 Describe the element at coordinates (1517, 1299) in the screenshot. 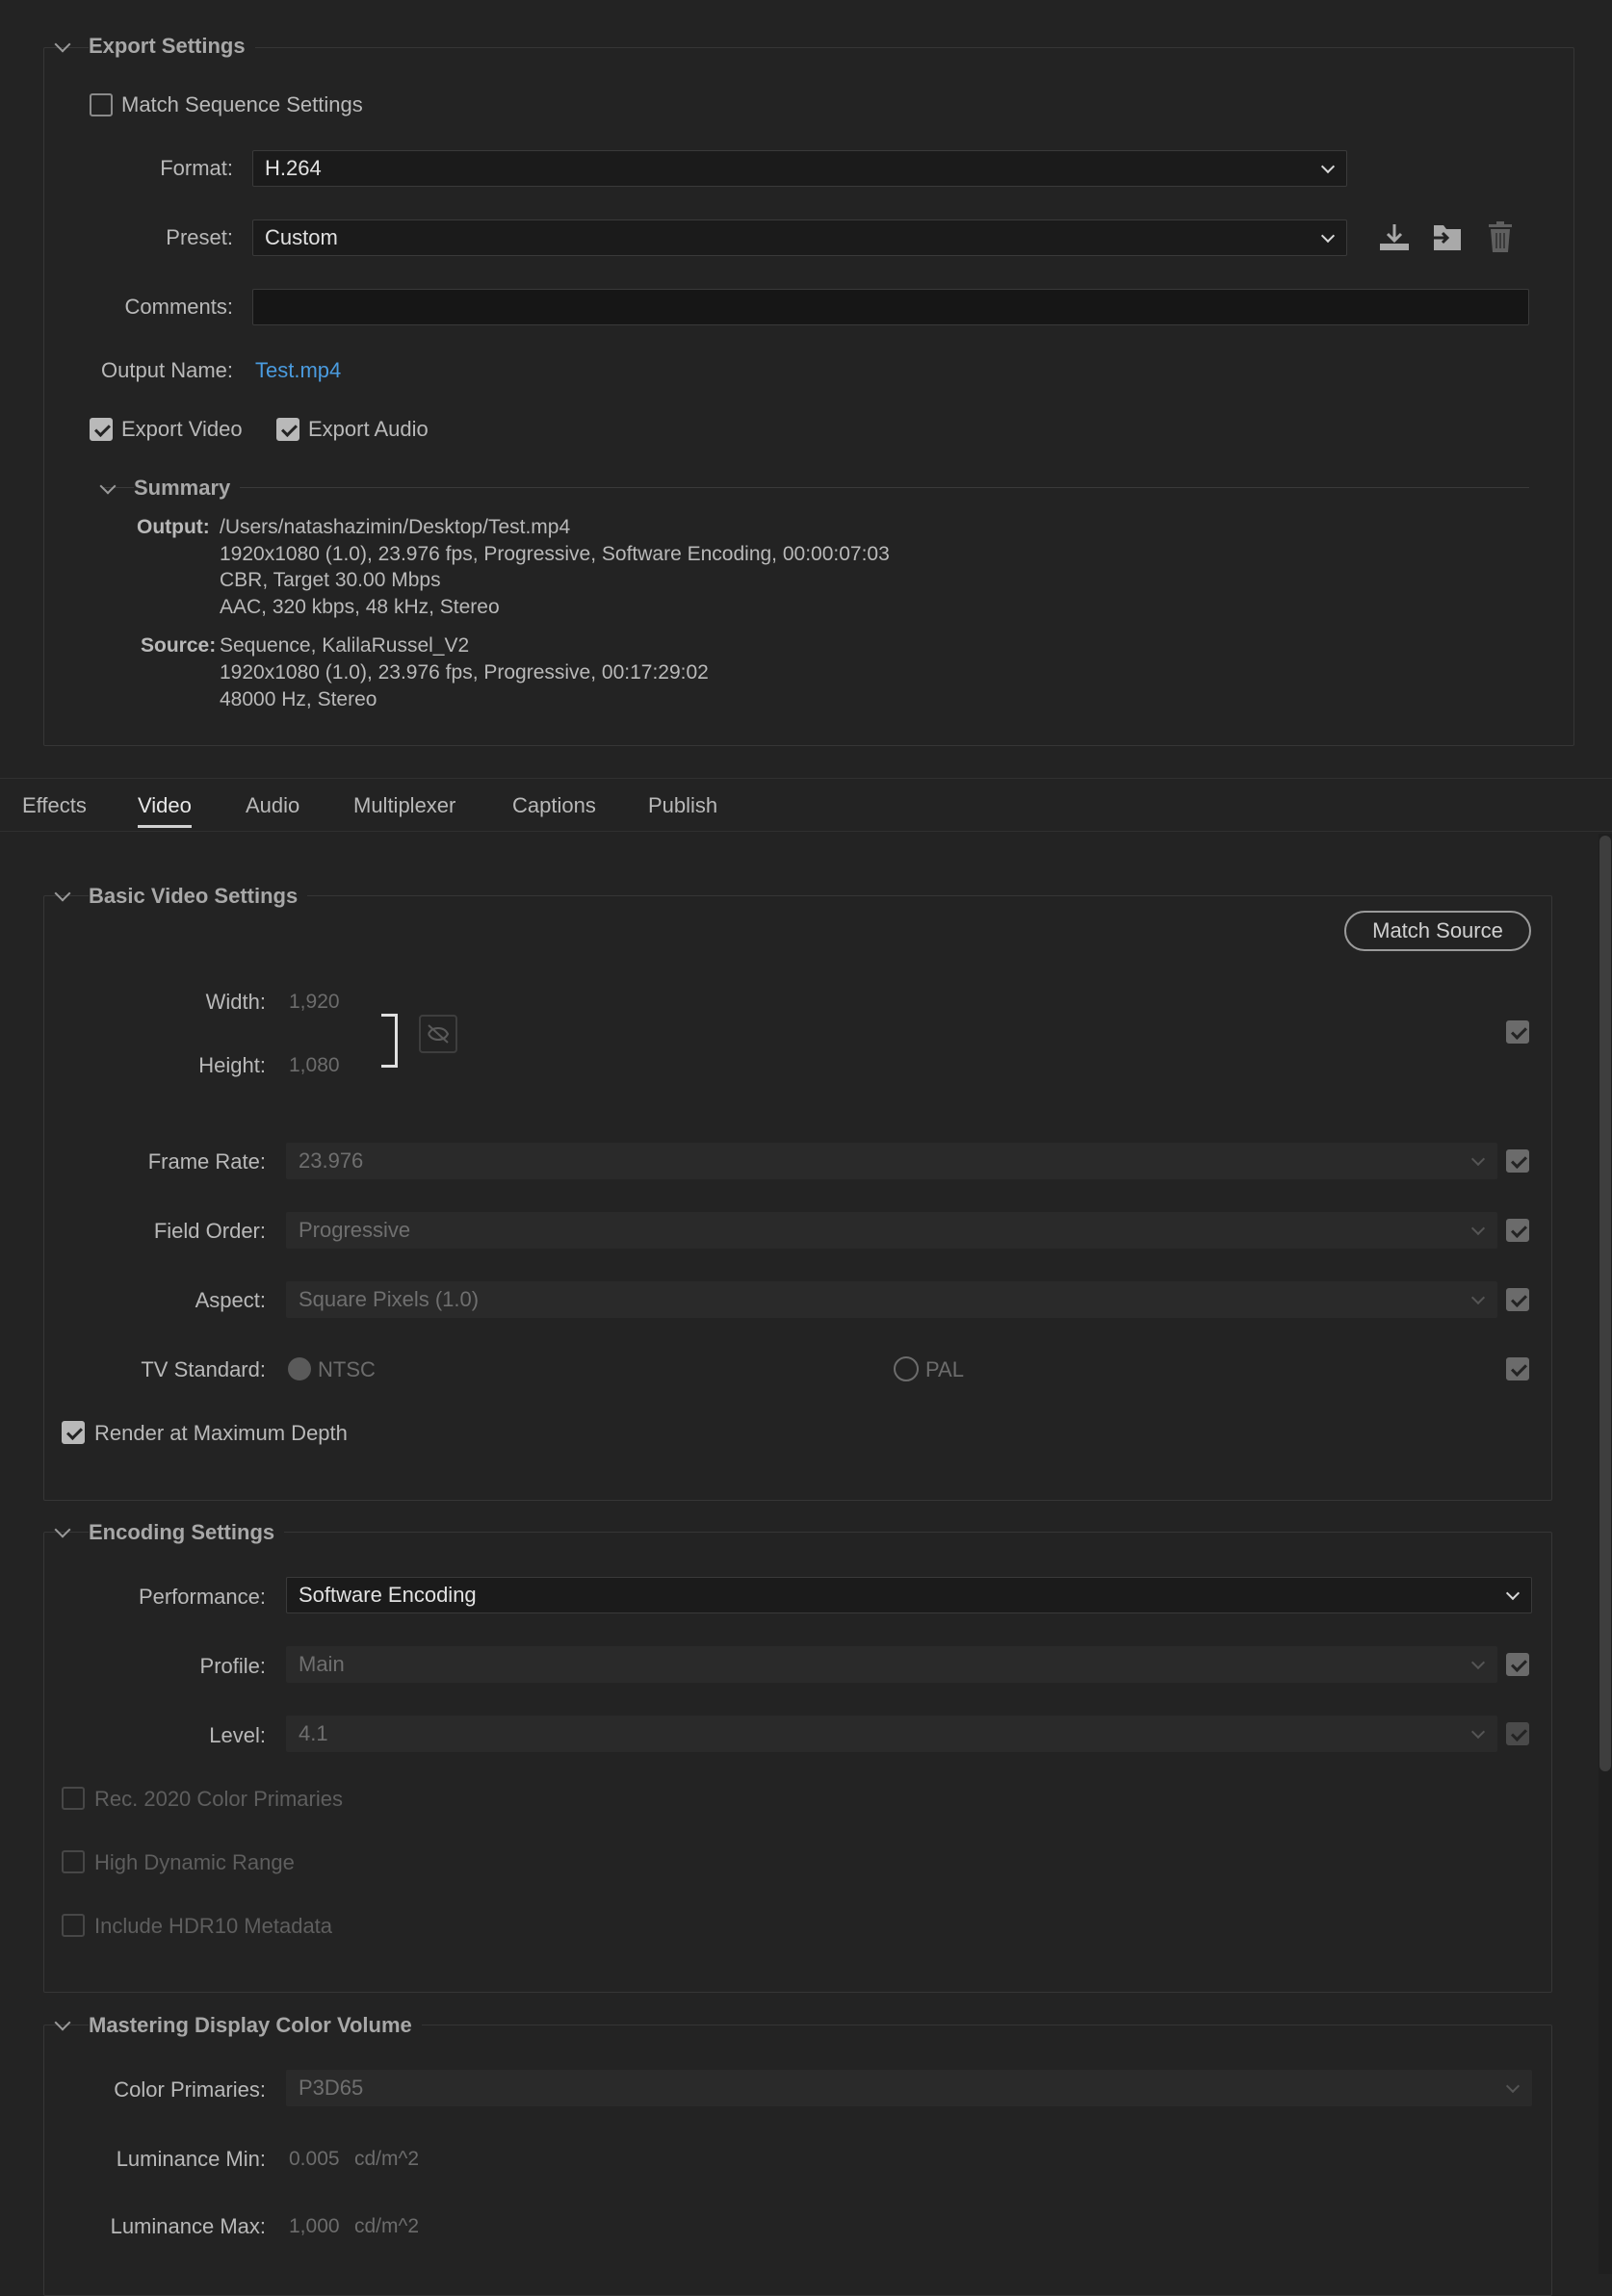

I see `aspect-override-checkbox` at that location.